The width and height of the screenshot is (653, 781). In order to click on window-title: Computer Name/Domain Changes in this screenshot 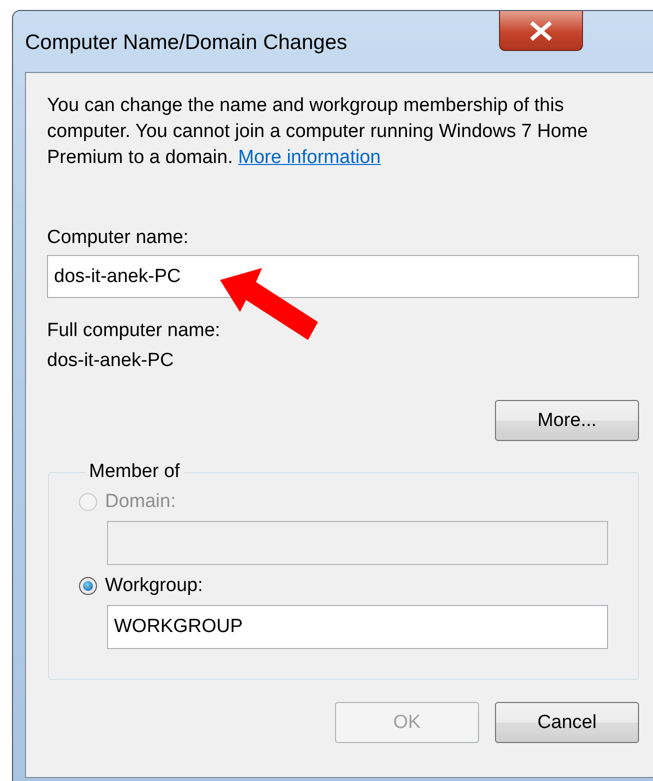, I will do `click(186, 43)`.